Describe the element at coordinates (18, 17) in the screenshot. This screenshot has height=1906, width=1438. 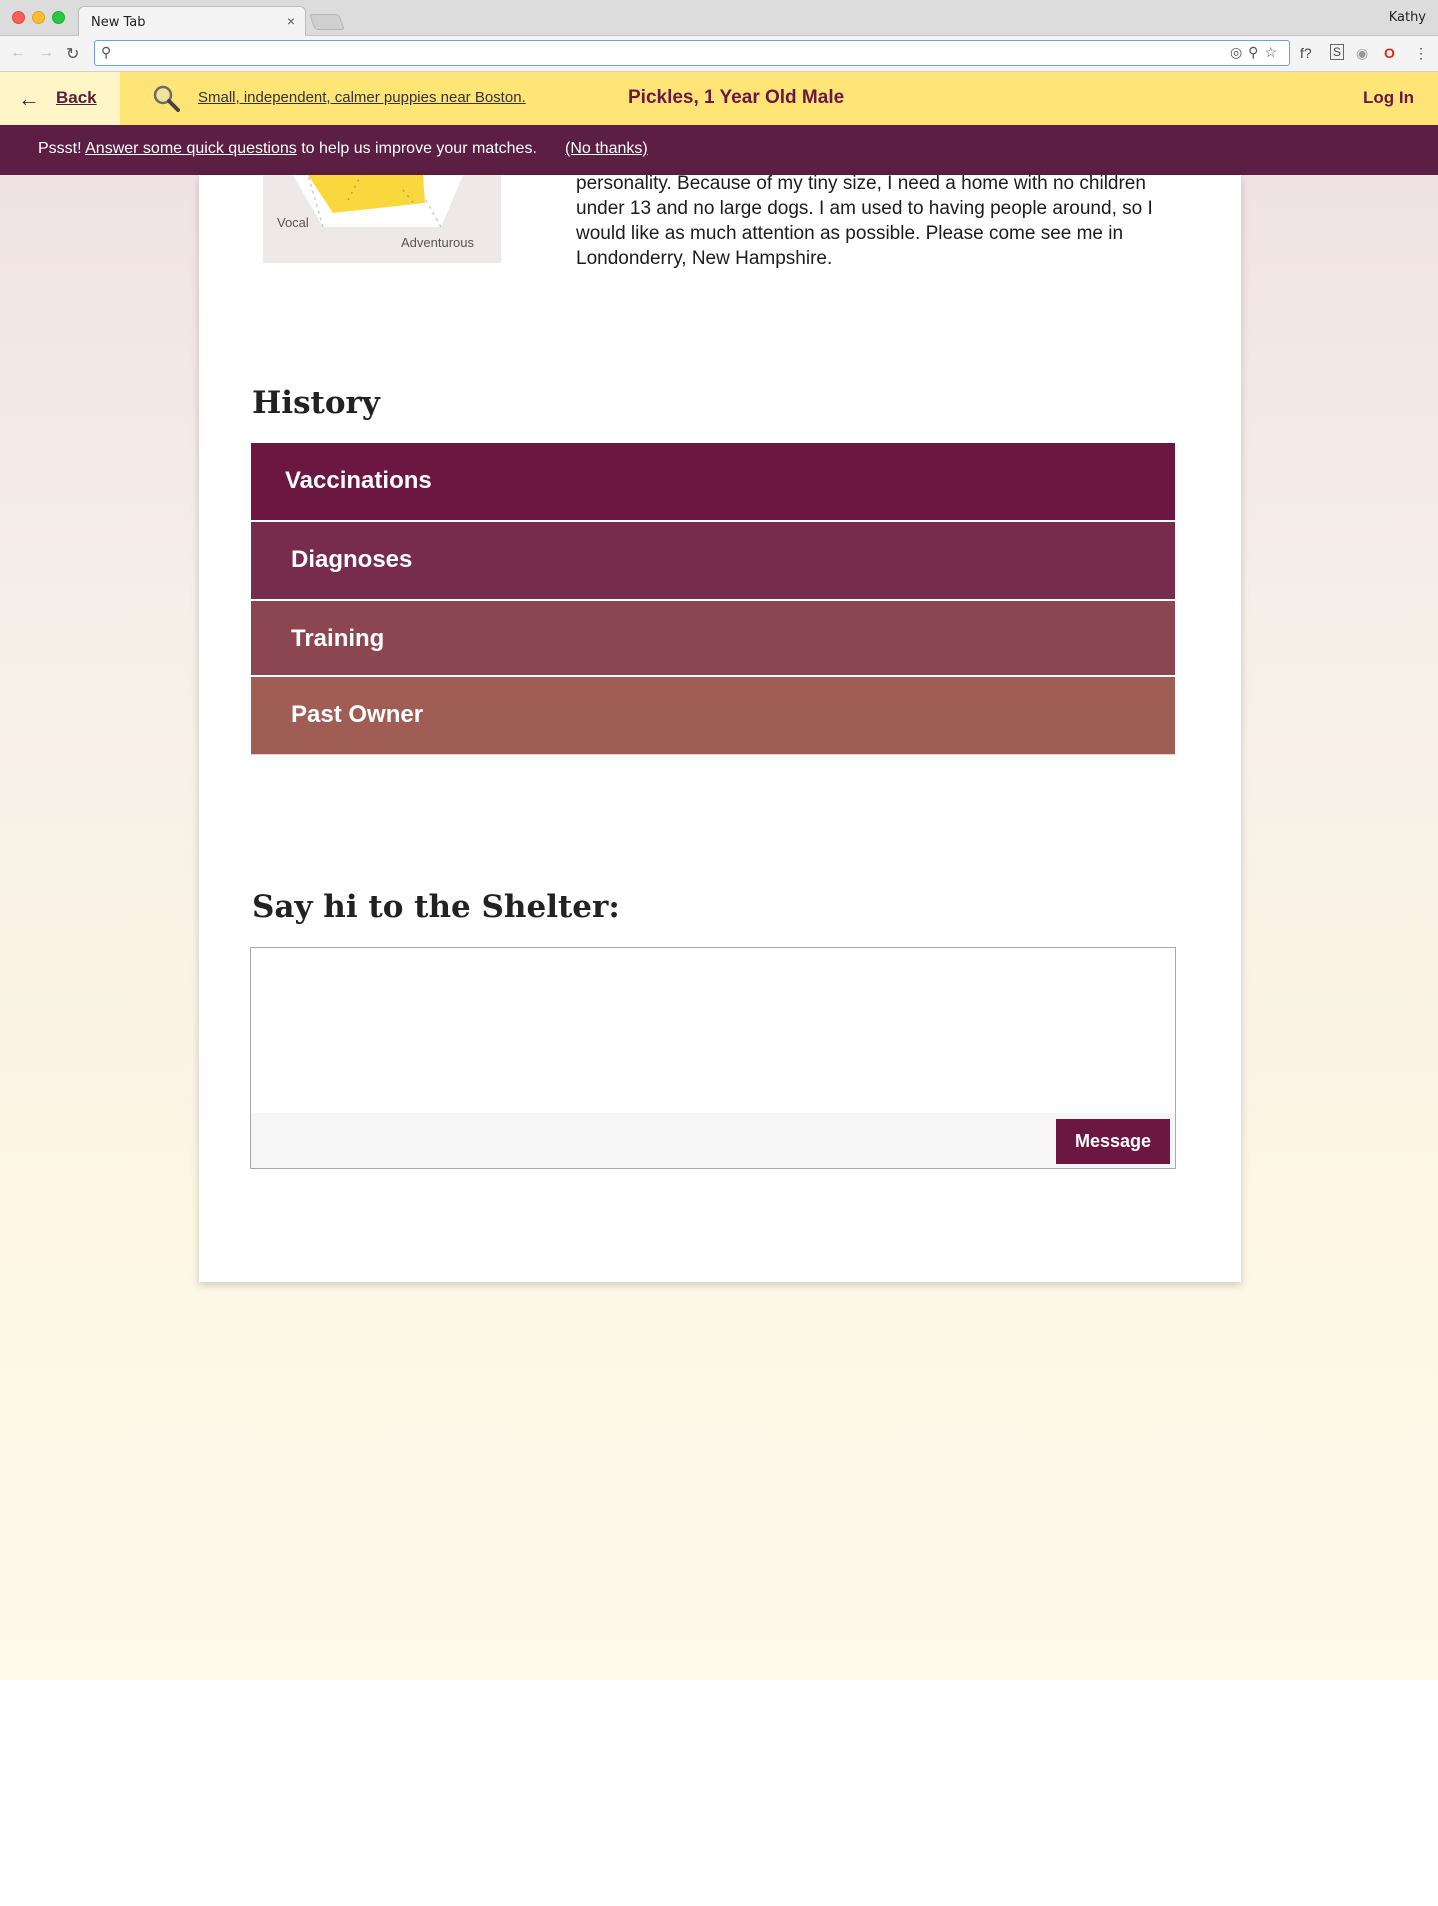
I see `close-window-icon` at that location.